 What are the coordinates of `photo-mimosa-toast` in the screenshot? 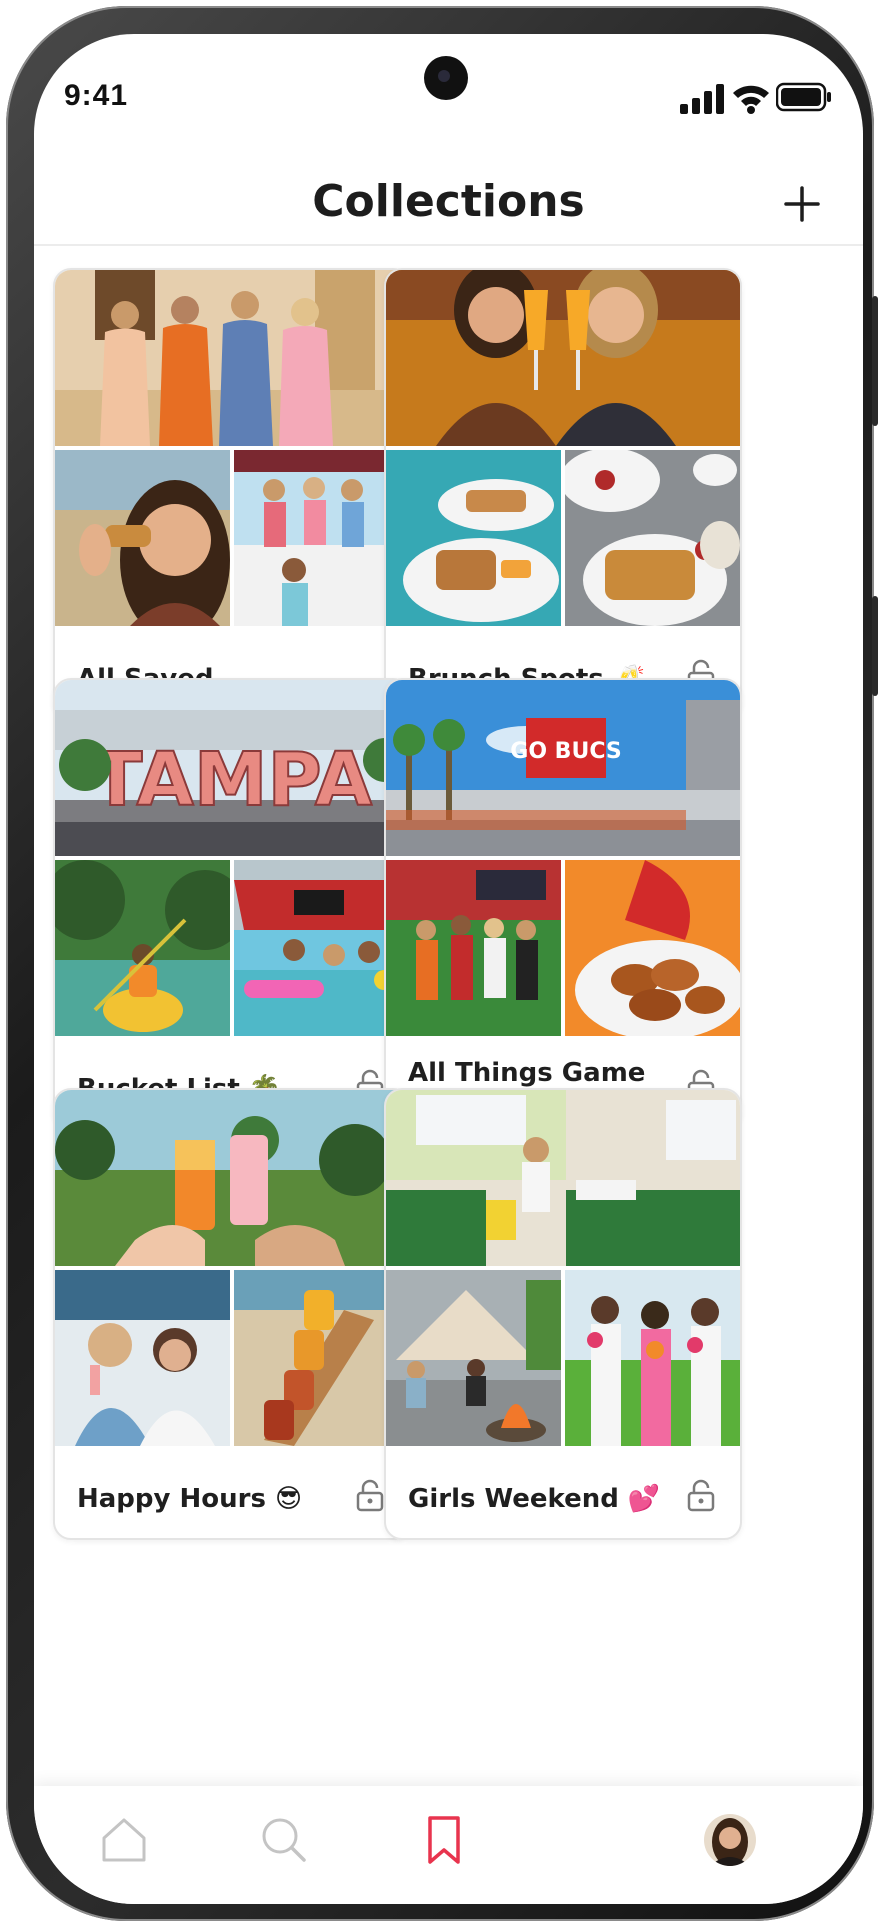 It's located at (563, 358).